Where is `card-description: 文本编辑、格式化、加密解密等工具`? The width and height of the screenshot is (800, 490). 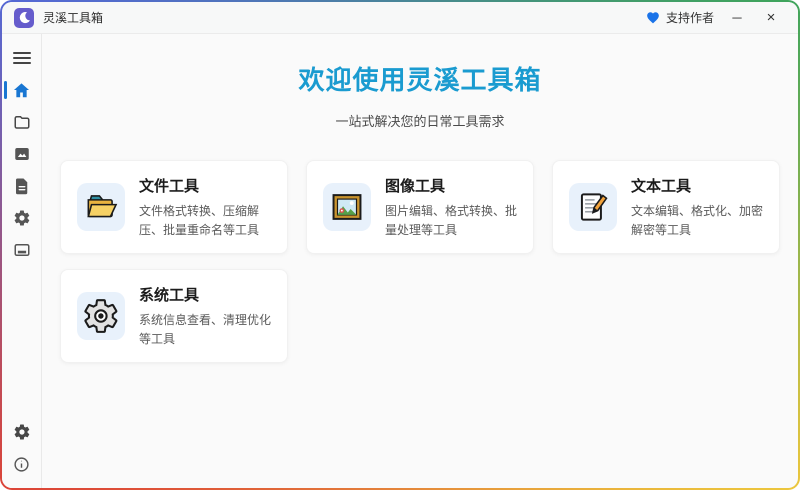
card-description: 文本编辑、格式化、加密解密等工具 is located at coordinates (697, 220).